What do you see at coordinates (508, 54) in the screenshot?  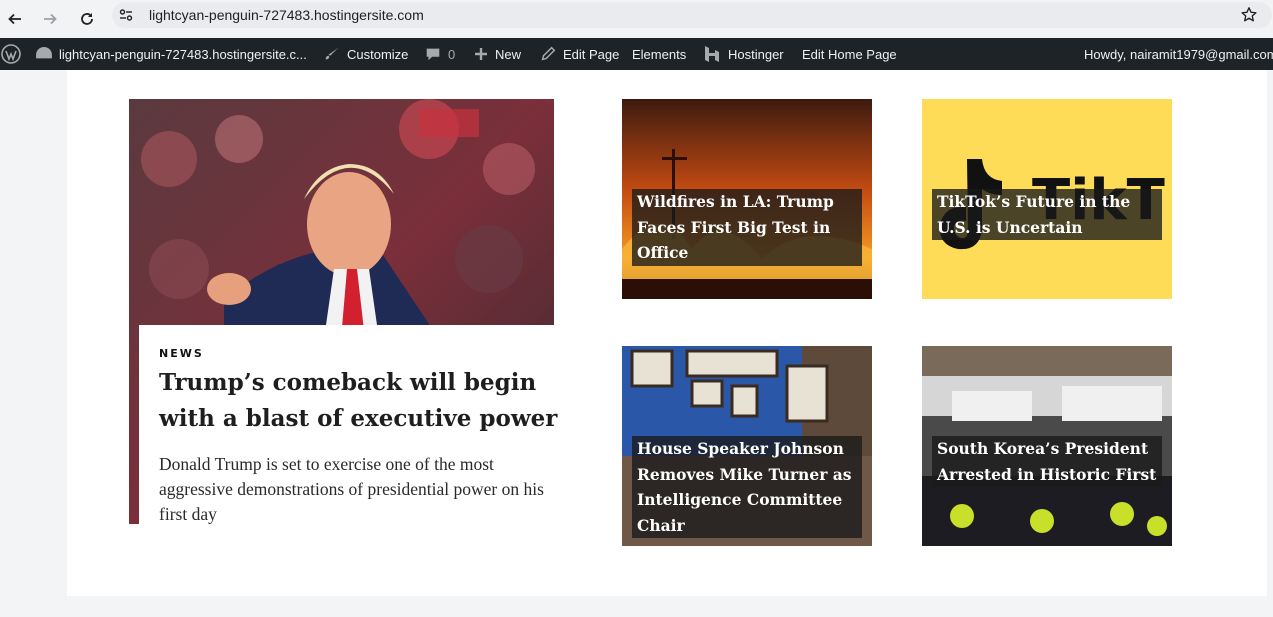 I see `new-label: New` at bounding box center [508, 54].